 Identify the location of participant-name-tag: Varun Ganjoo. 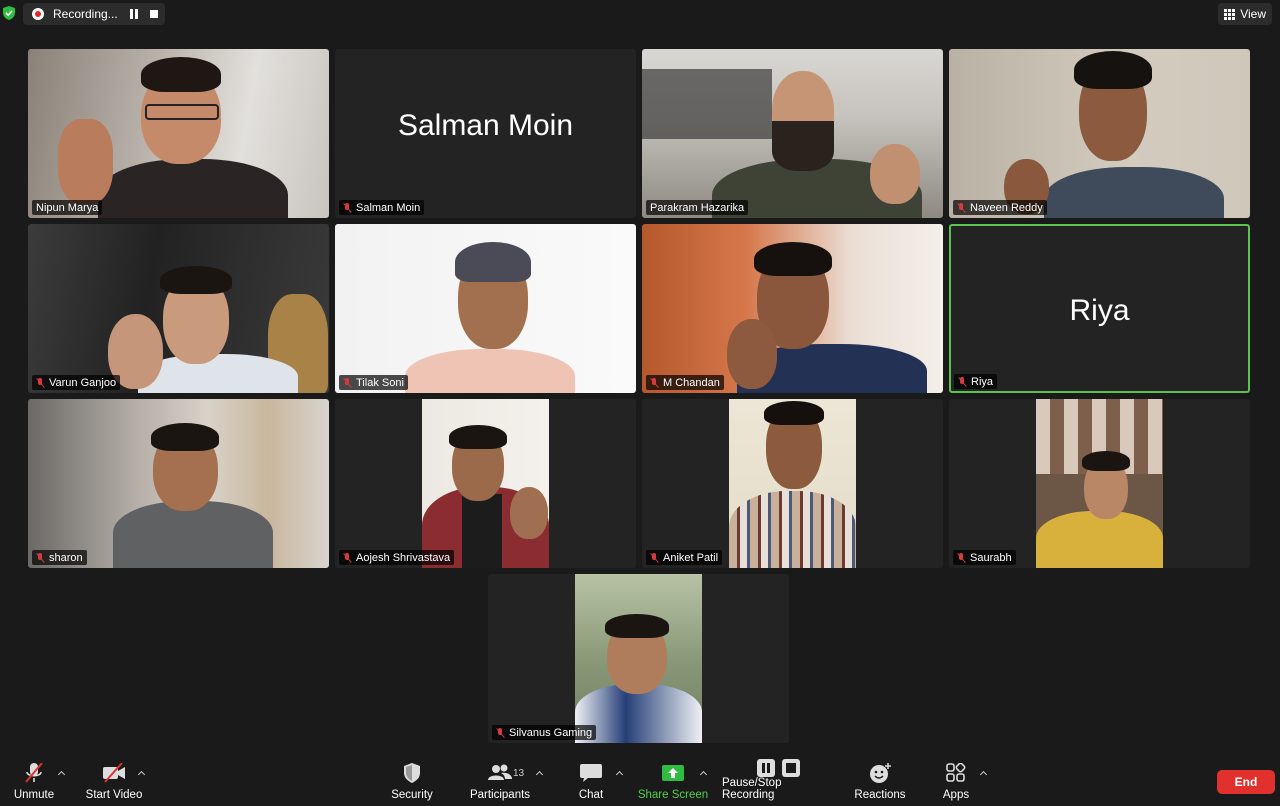
(76, 382).